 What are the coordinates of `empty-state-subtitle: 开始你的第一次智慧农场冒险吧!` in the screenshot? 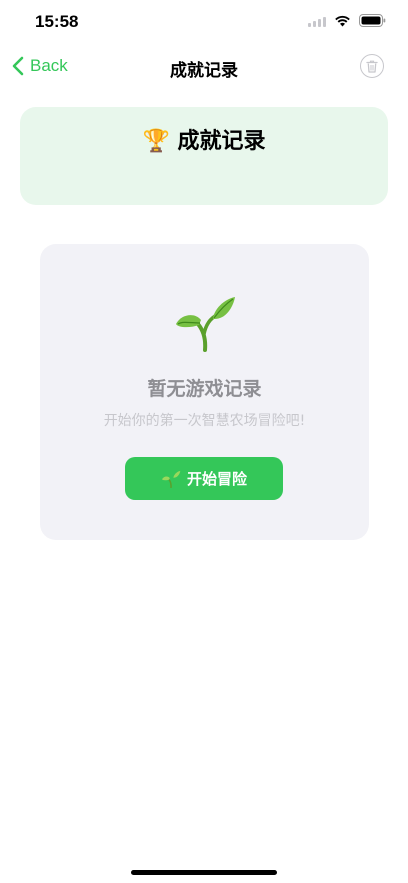 It's located at (204, 421).